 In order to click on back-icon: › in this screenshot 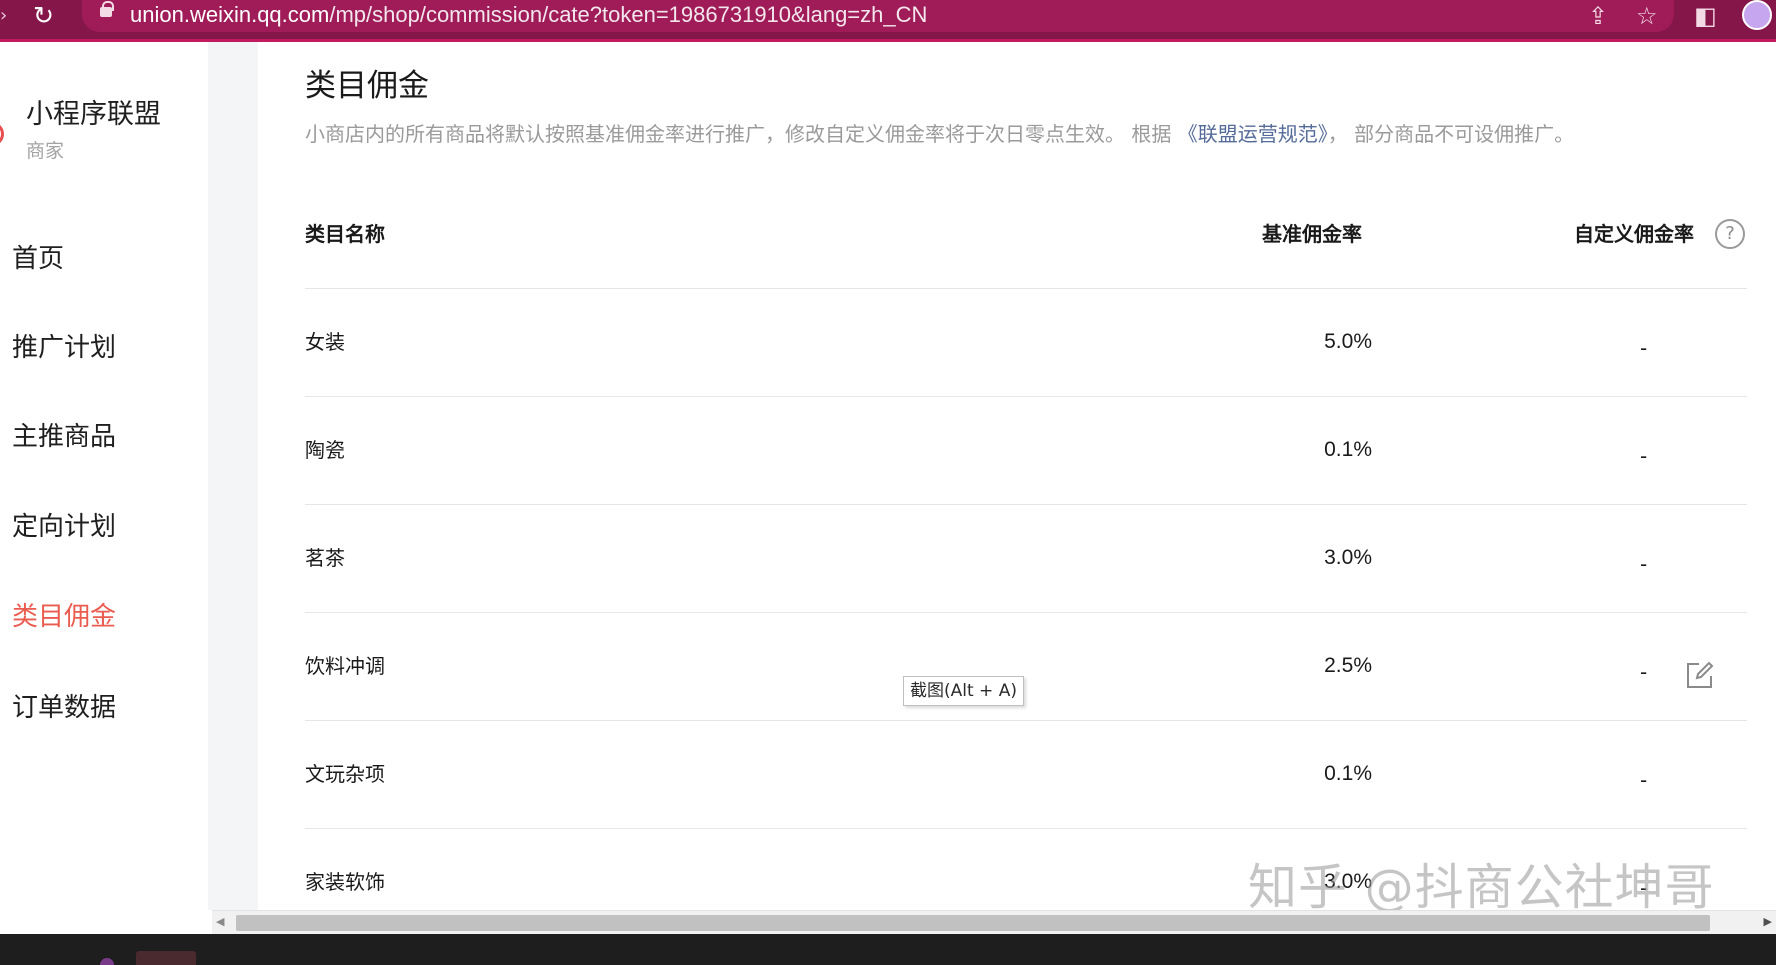, I will do `click(3, 16)`.